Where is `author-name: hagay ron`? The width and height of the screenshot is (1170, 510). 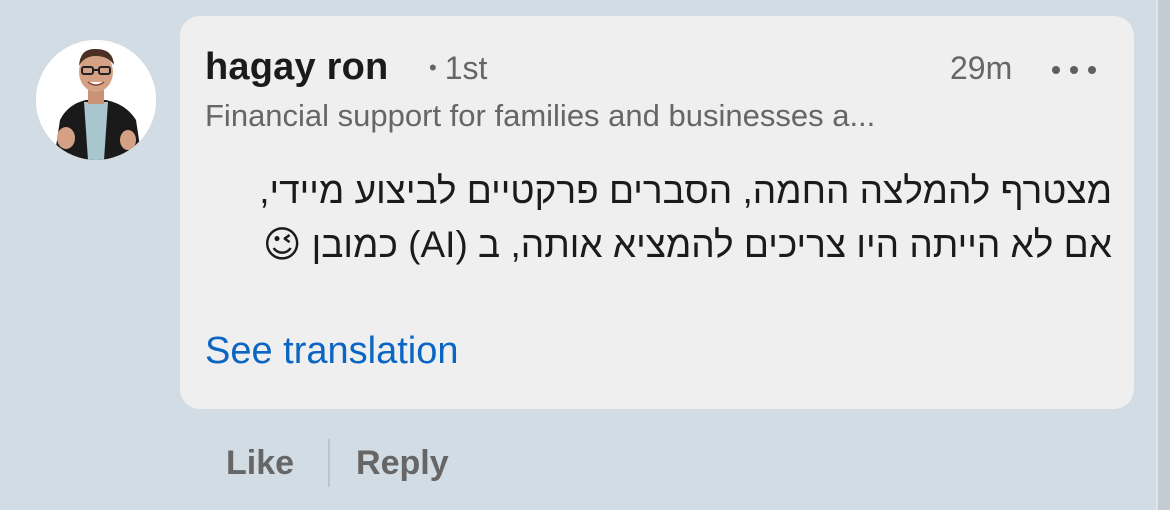 author-name: hagay ron is located at coordinates (296, 67).